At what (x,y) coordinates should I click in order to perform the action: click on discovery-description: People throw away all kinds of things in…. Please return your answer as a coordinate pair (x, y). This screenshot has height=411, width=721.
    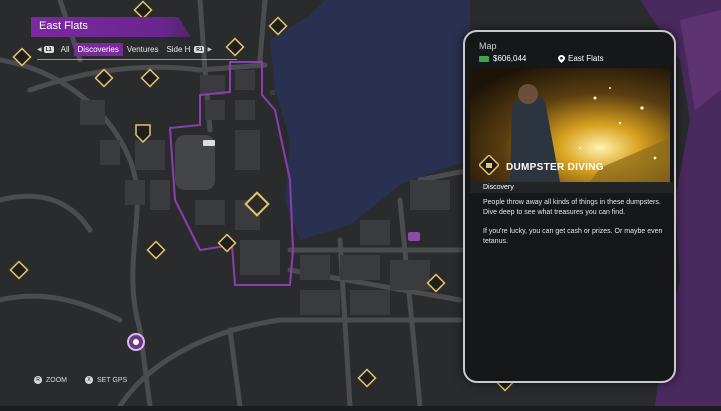
    Looking at the image, I should click on (573, 227).